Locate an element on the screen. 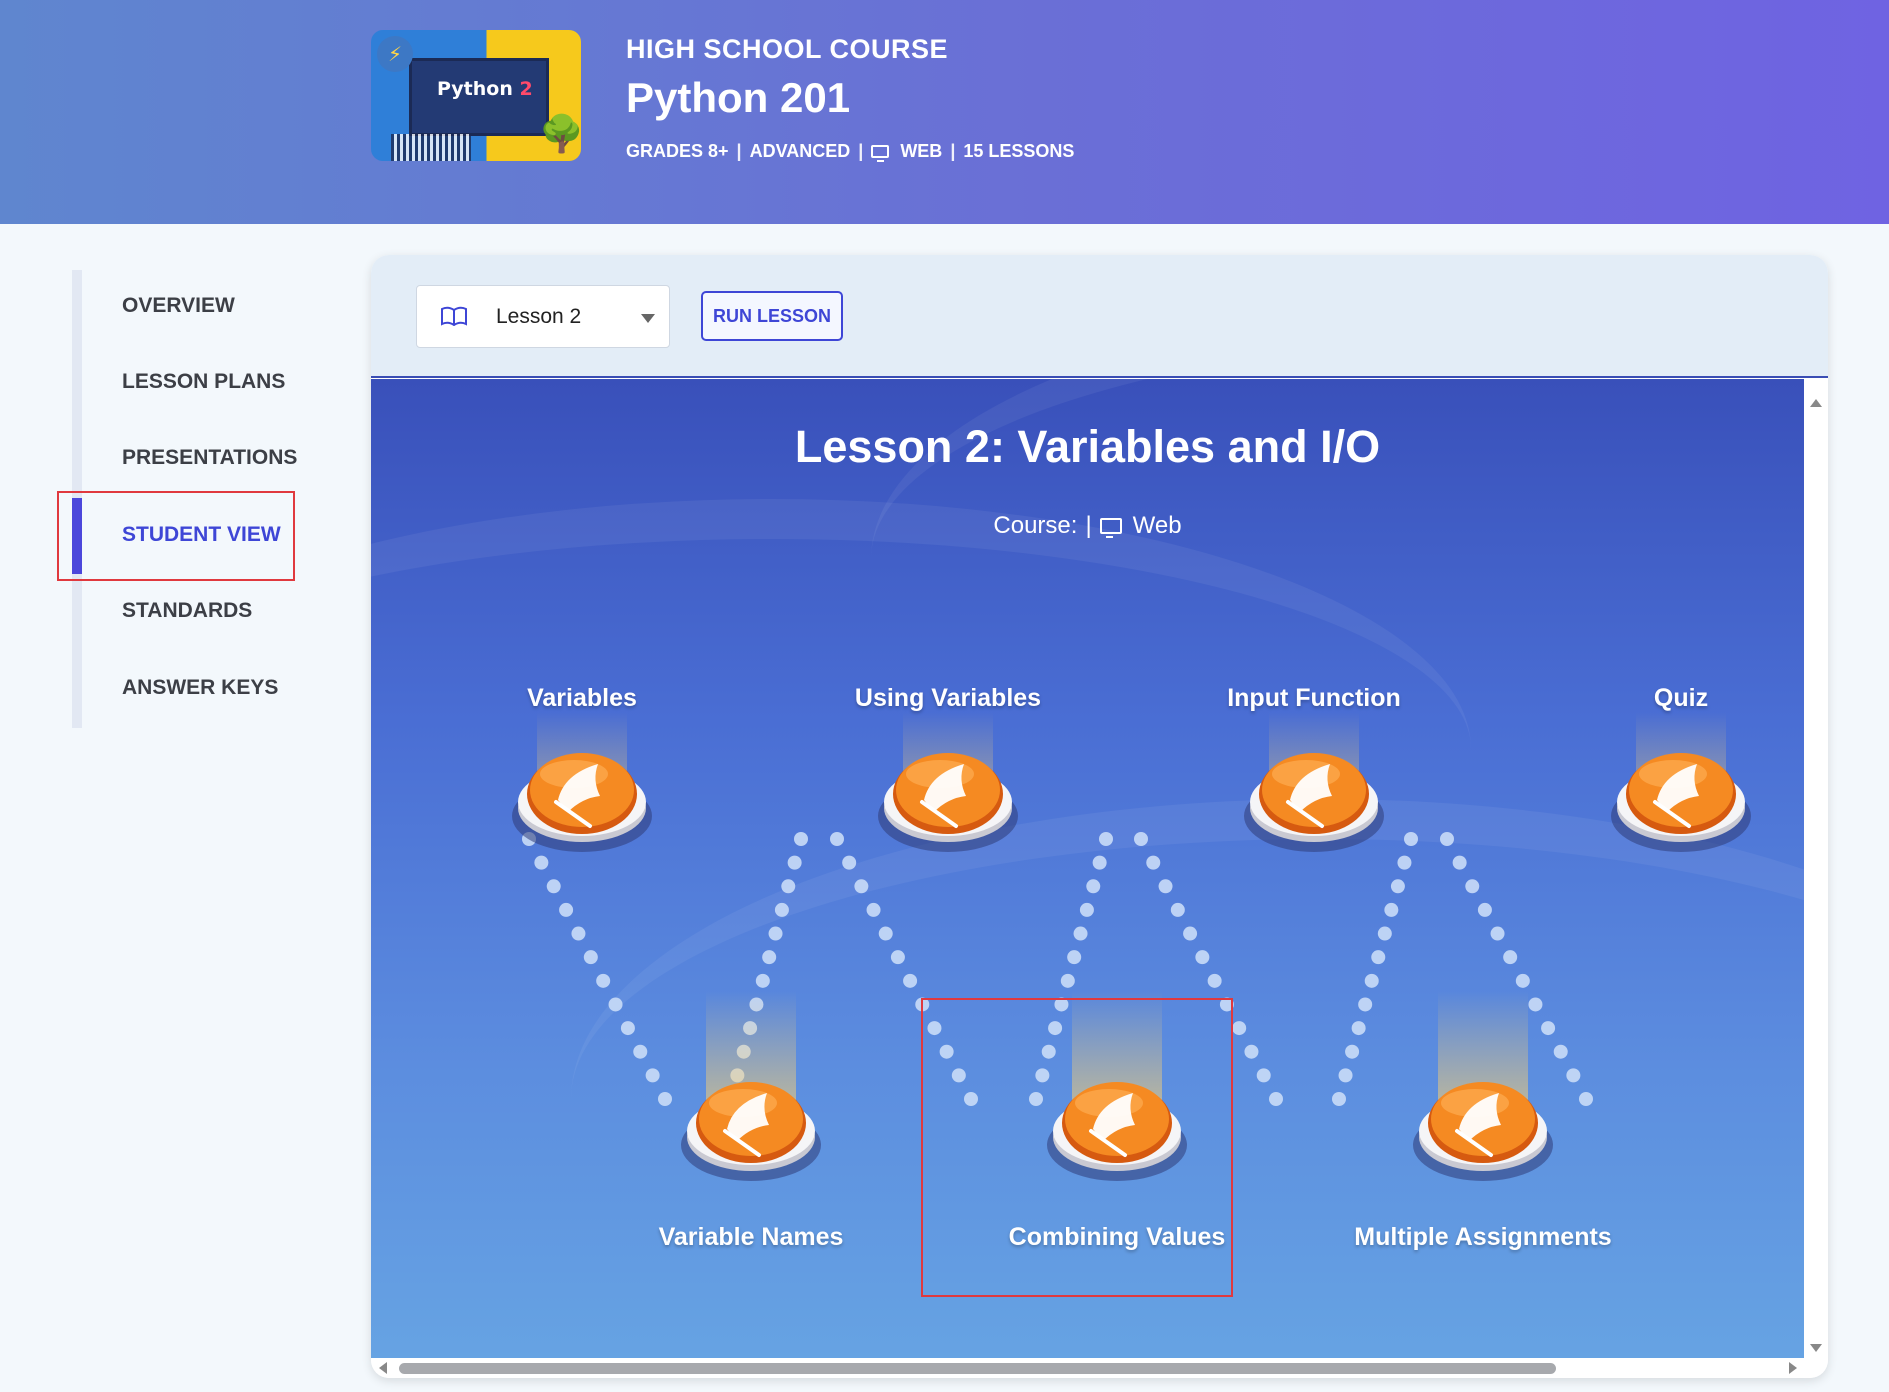 The image size is (1889, 1392). meta-platform: WEB is located at coordinates (921, 151).